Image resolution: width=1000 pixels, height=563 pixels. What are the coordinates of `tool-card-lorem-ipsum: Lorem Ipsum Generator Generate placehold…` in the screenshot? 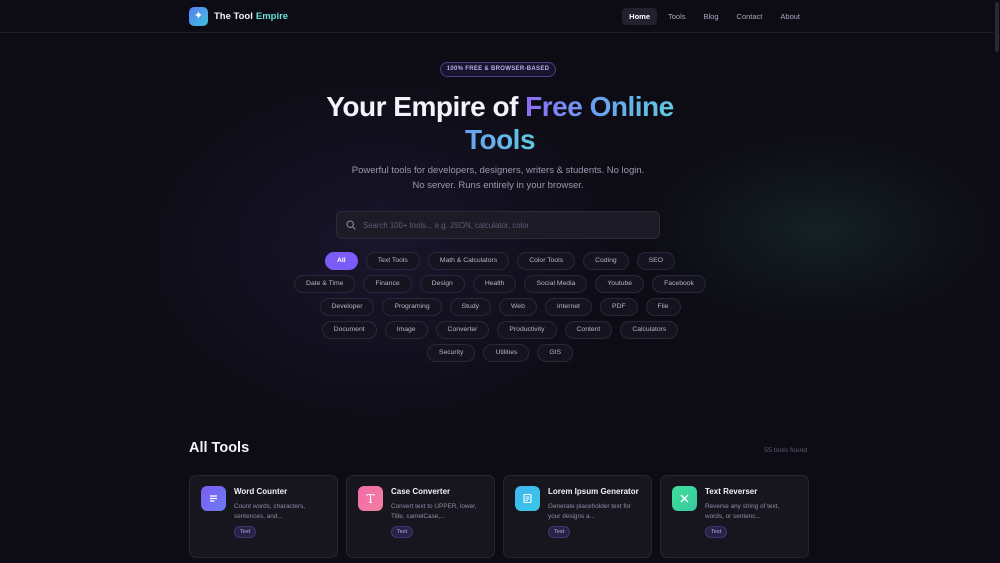 It's located at (577, 516).